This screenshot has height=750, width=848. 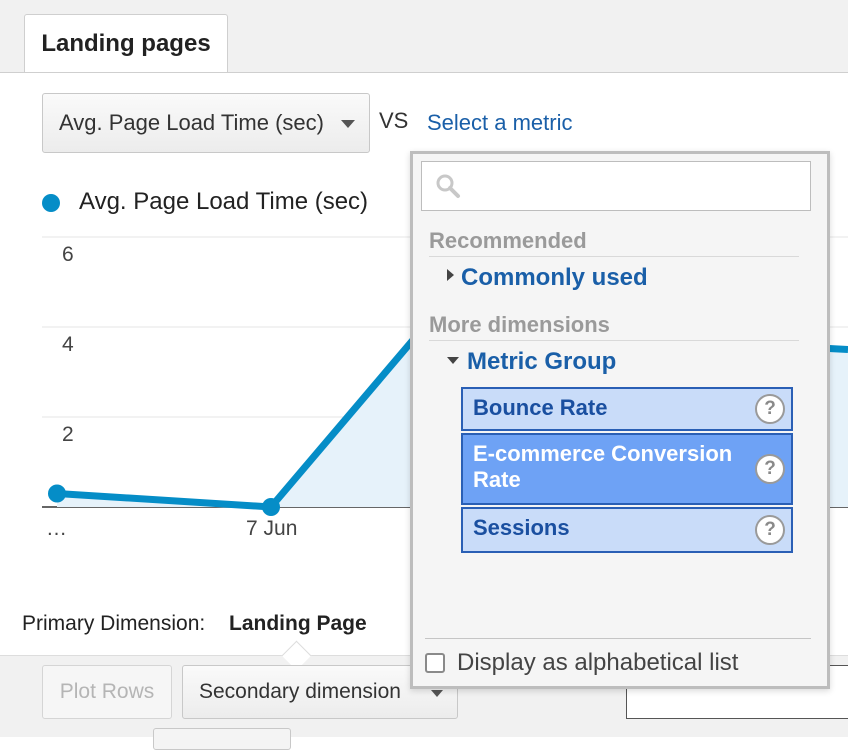 What do you see at coordinates (394, 120) in the screenshot?
I see `vs-label: VS` at bounding box center [394, 120].